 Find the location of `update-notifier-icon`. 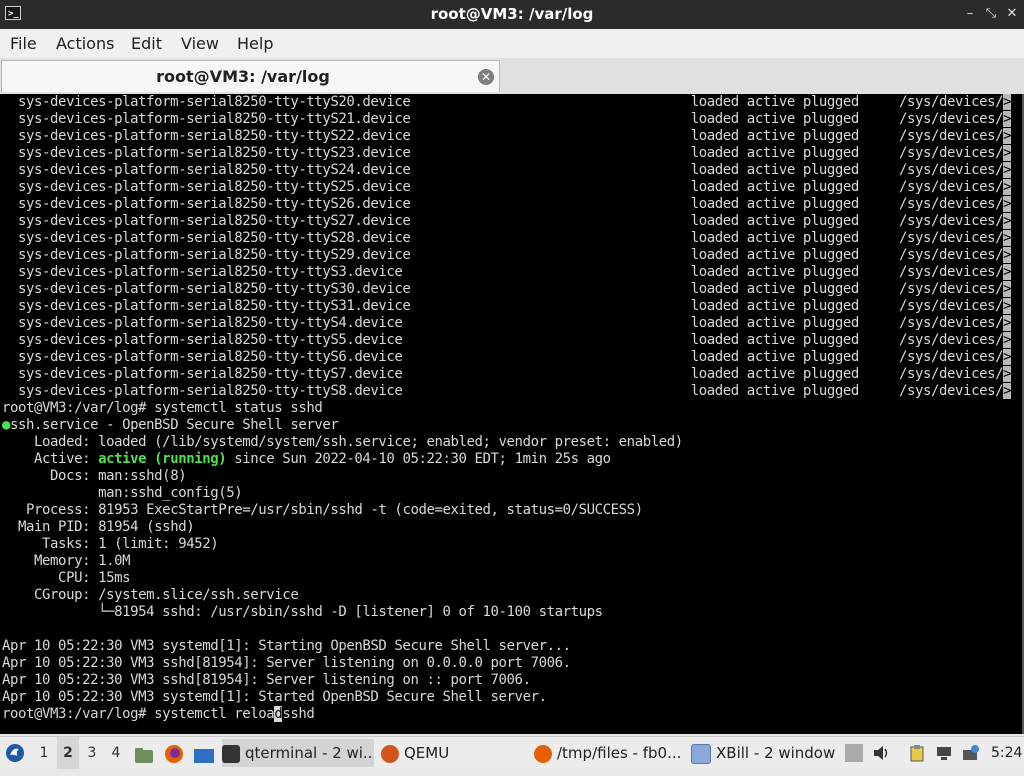

update-notifier-icon is located at coordinates (971, 753).